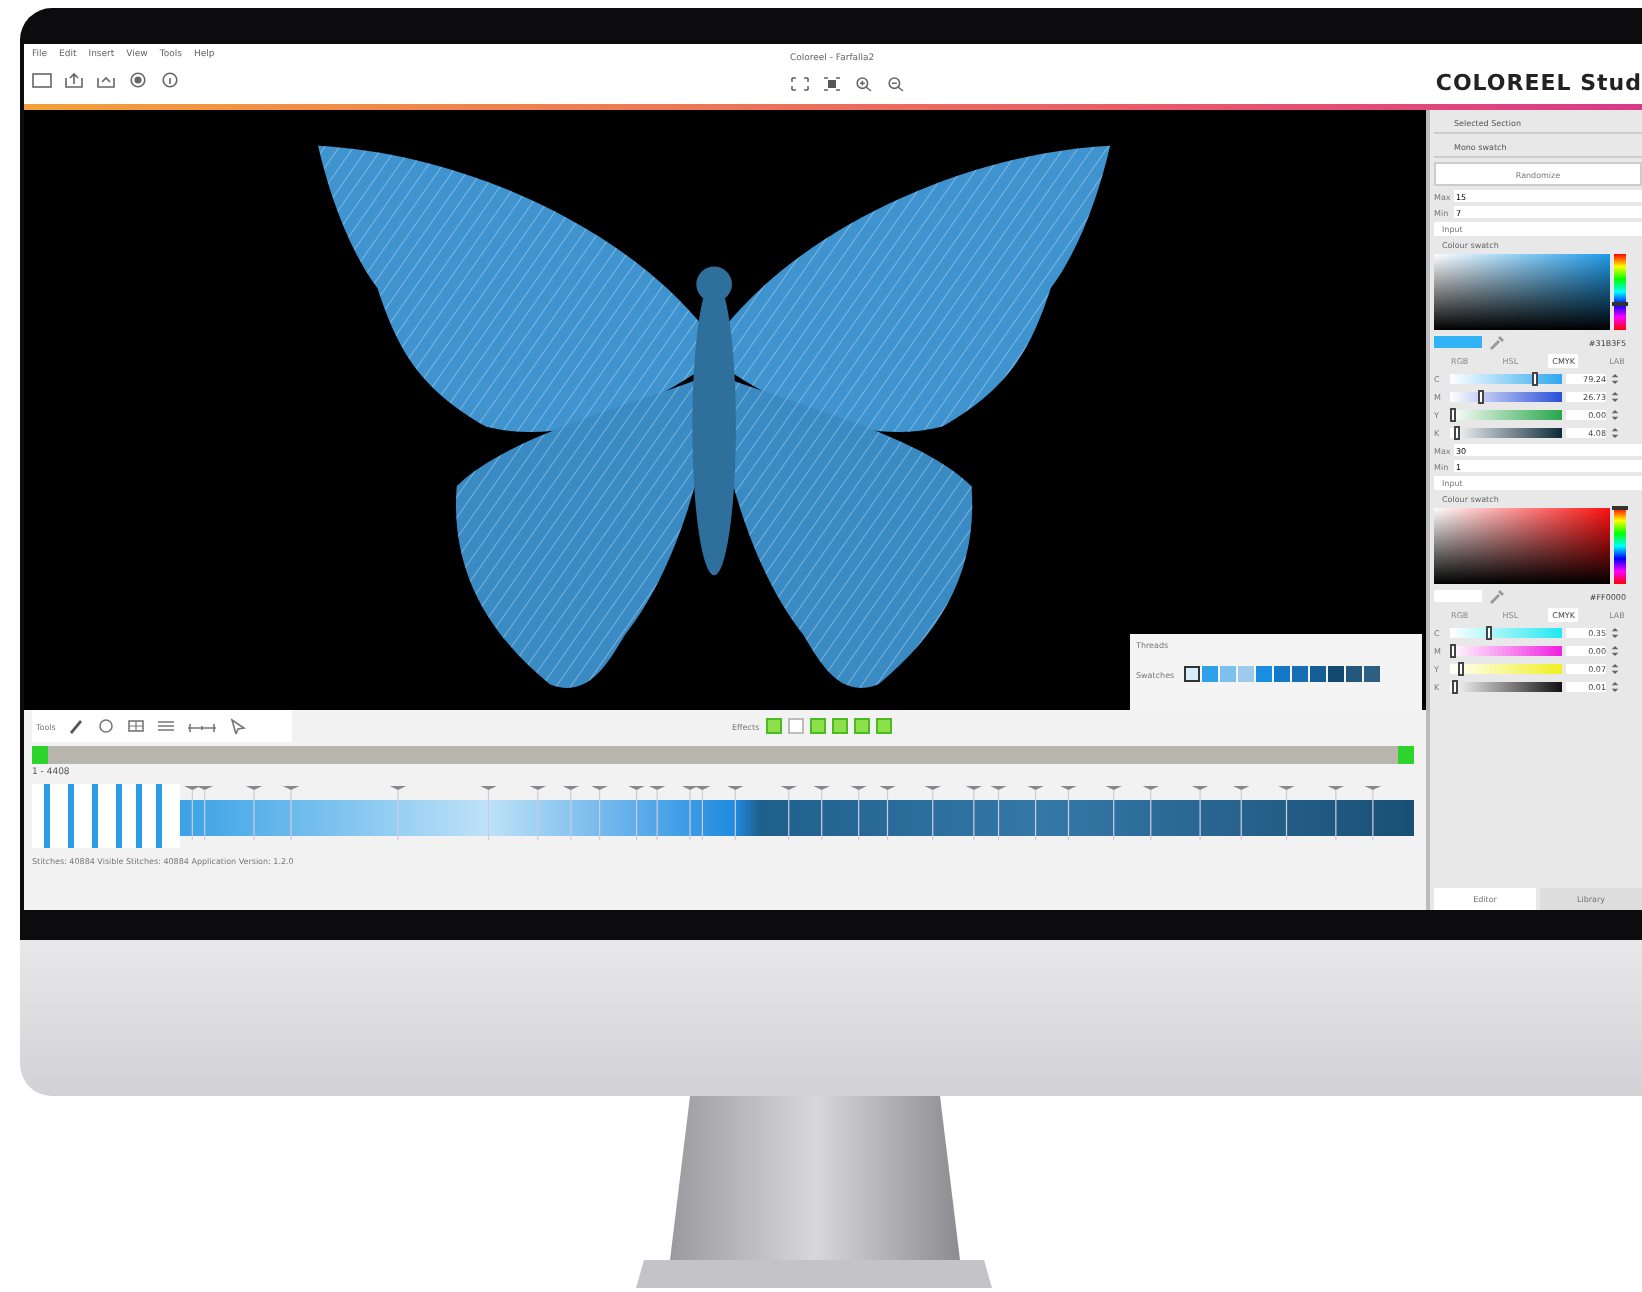  I want to click on hue-thumb, so click(1620, 303).